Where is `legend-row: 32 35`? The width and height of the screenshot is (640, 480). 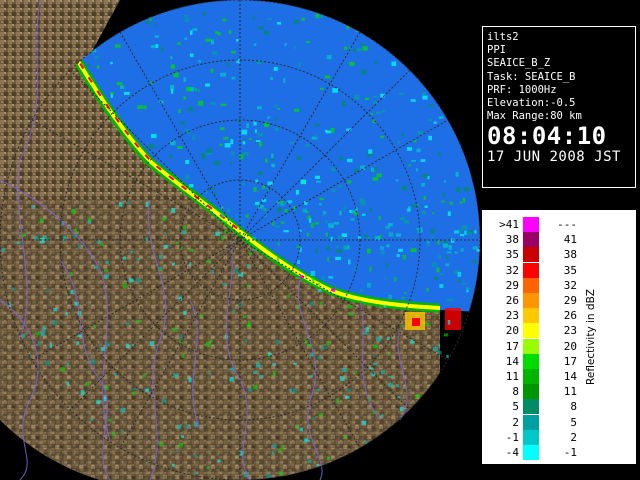
legend-row: 32 35 is located at coordinates (538, 270).